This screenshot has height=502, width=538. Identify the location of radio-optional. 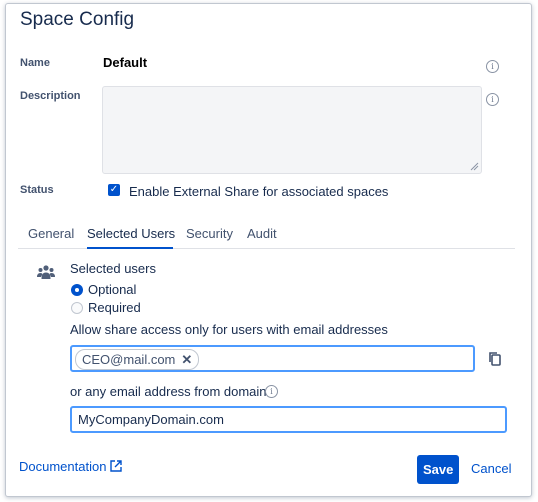
(77, 290).